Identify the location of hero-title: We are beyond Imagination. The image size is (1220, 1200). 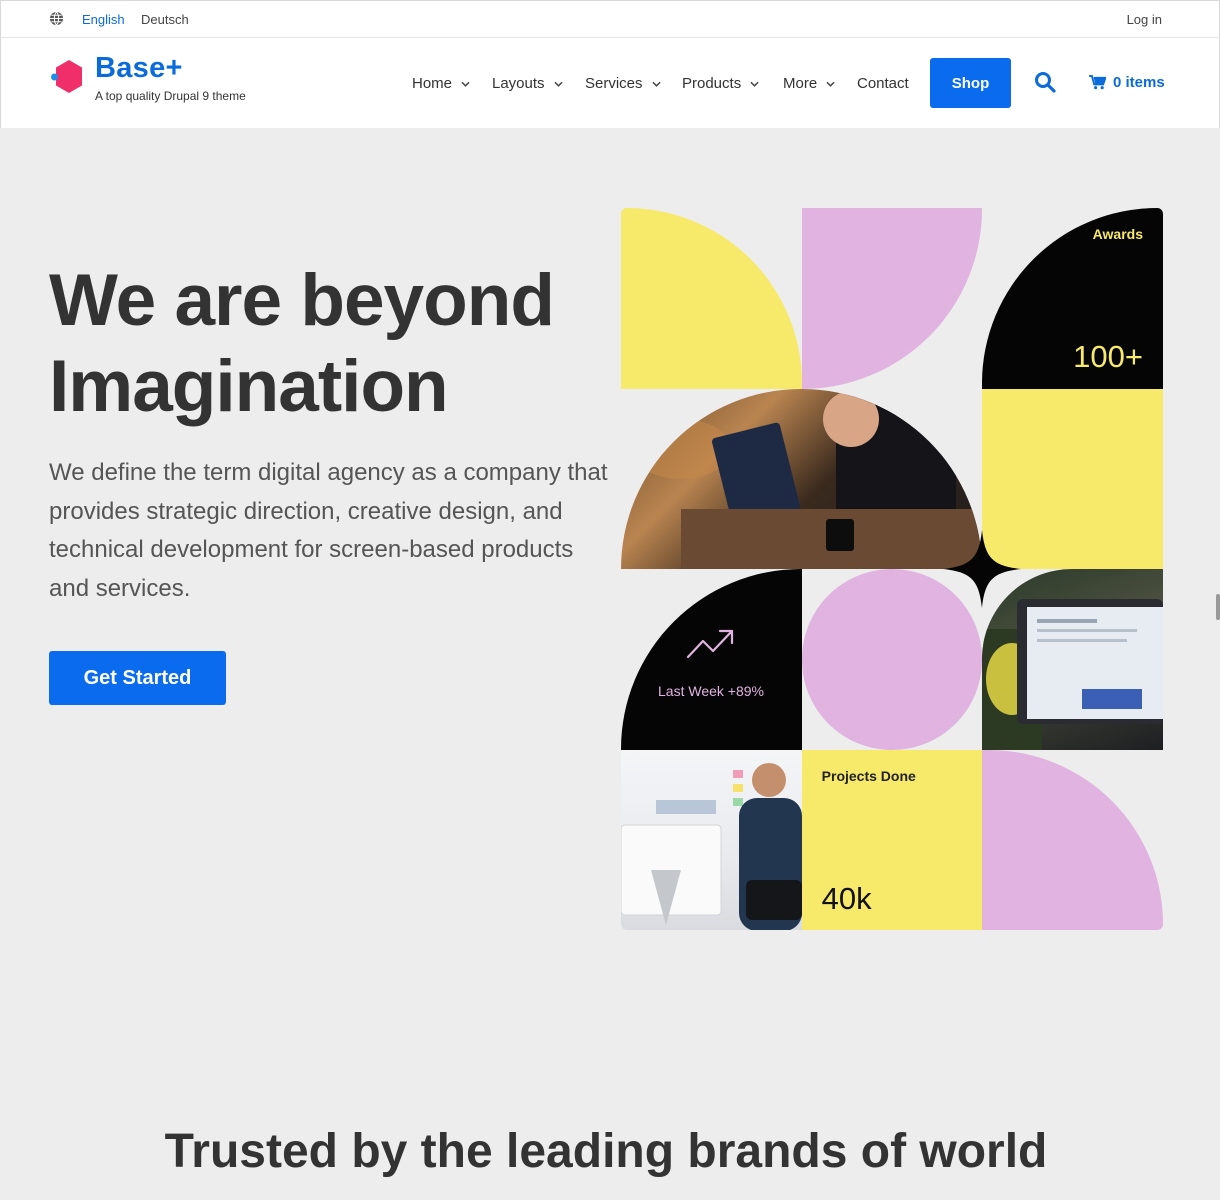
(329, 344).